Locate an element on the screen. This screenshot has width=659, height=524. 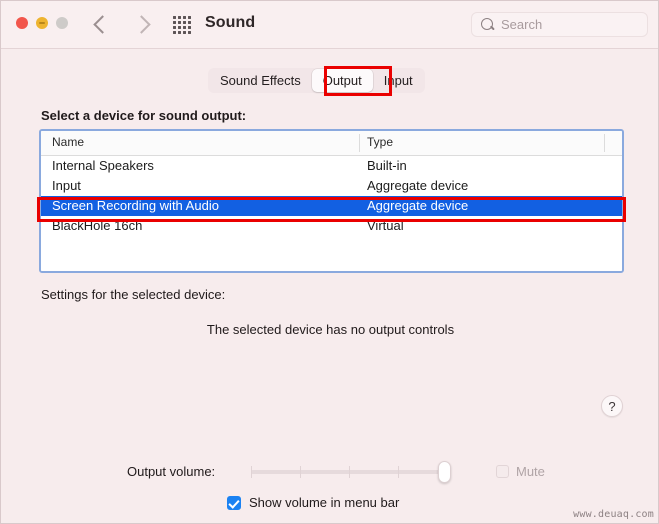
chevron-left-icon is located at coordinates (102, 24).